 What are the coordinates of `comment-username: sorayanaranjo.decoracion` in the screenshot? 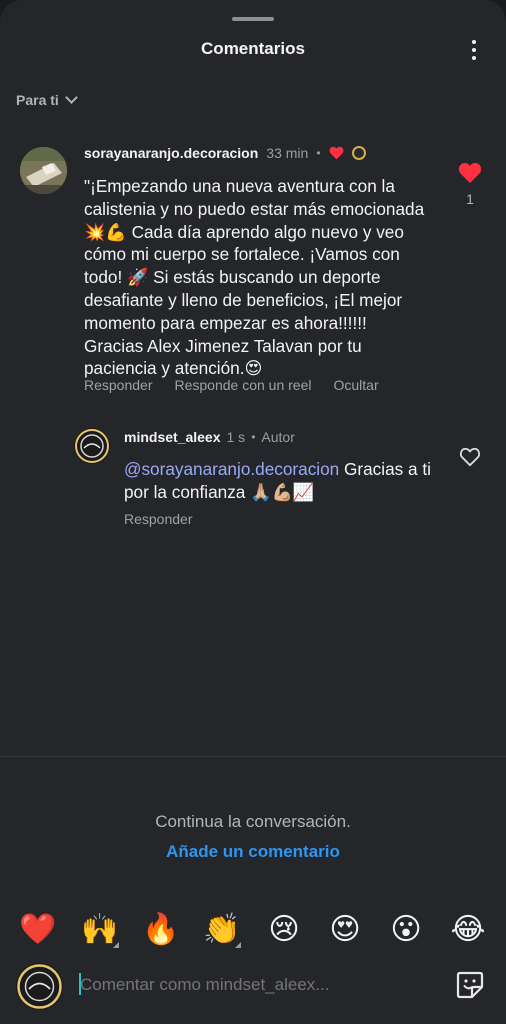 It's located at (171, 153).